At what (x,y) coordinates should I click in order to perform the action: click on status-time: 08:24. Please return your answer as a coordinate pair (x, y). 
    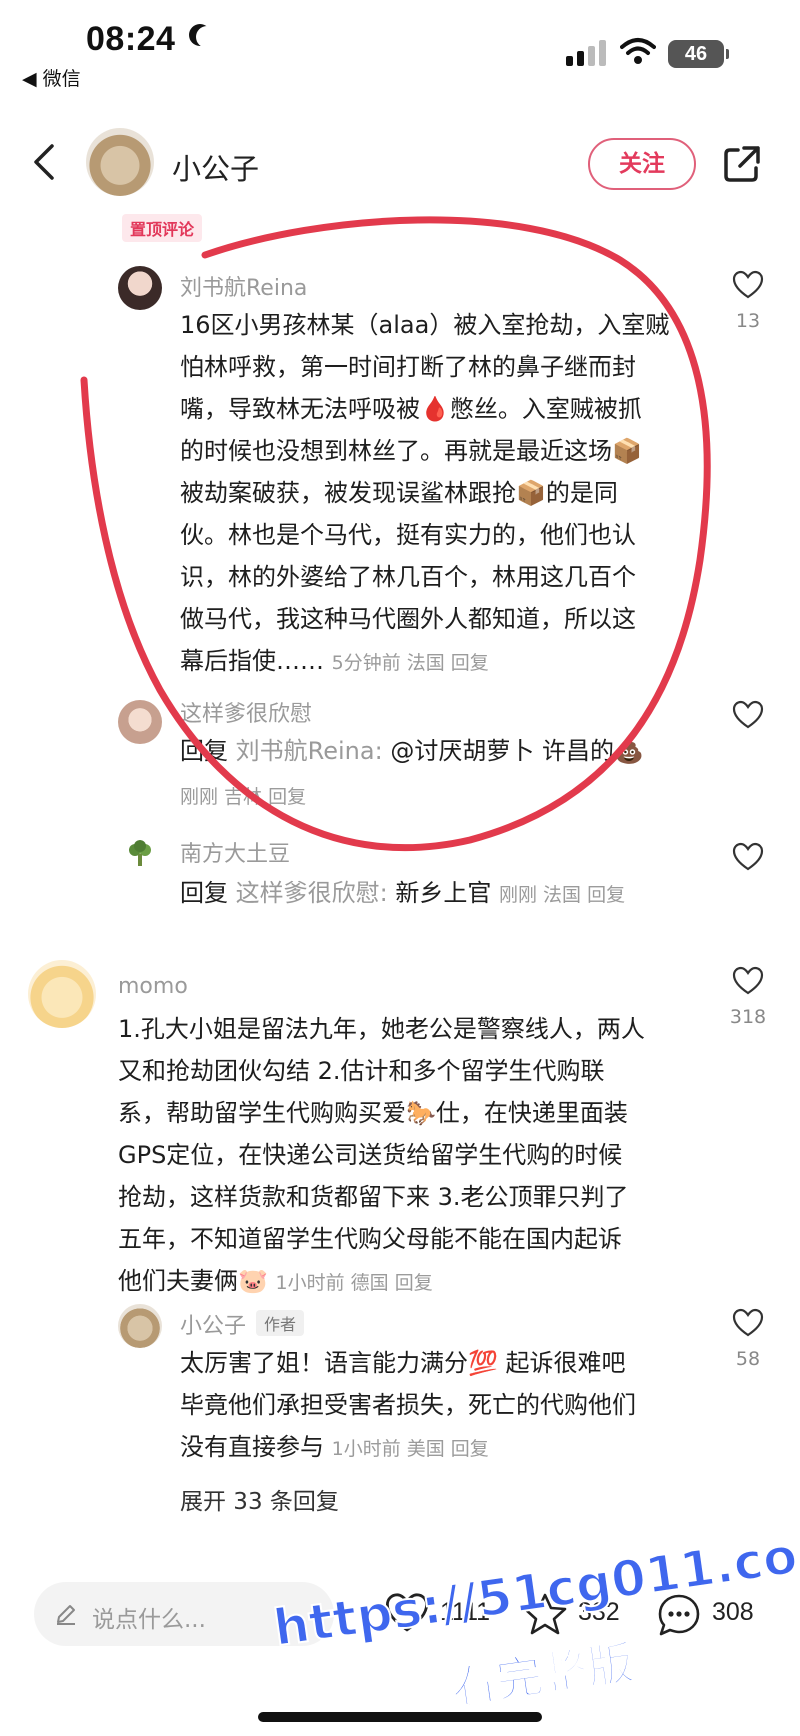
    Looking at the image, I should click on (131, 39).